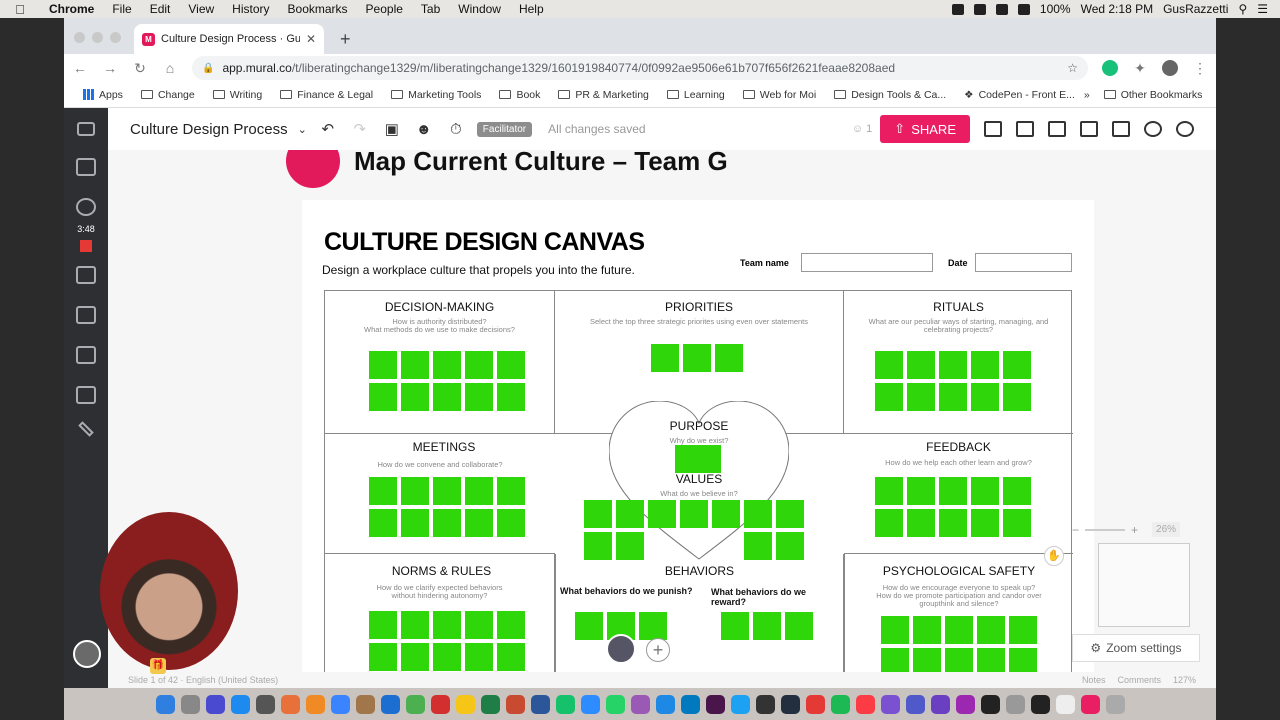 The height and width of the screenshot is (720, 1280). What do you see at coordinates (392, 129) in the screenshot?
I see `outline-icon: ▣` at bounding box center [392, 129].